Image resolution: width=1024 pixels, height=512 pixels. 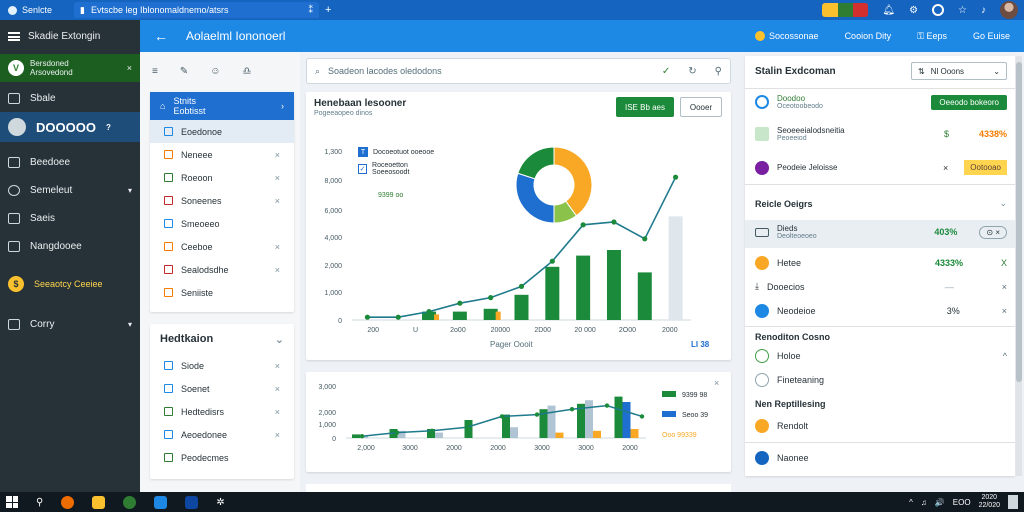 I want to click on sidebar-item-corry: Corry ▾, so click(x=70, y=324).